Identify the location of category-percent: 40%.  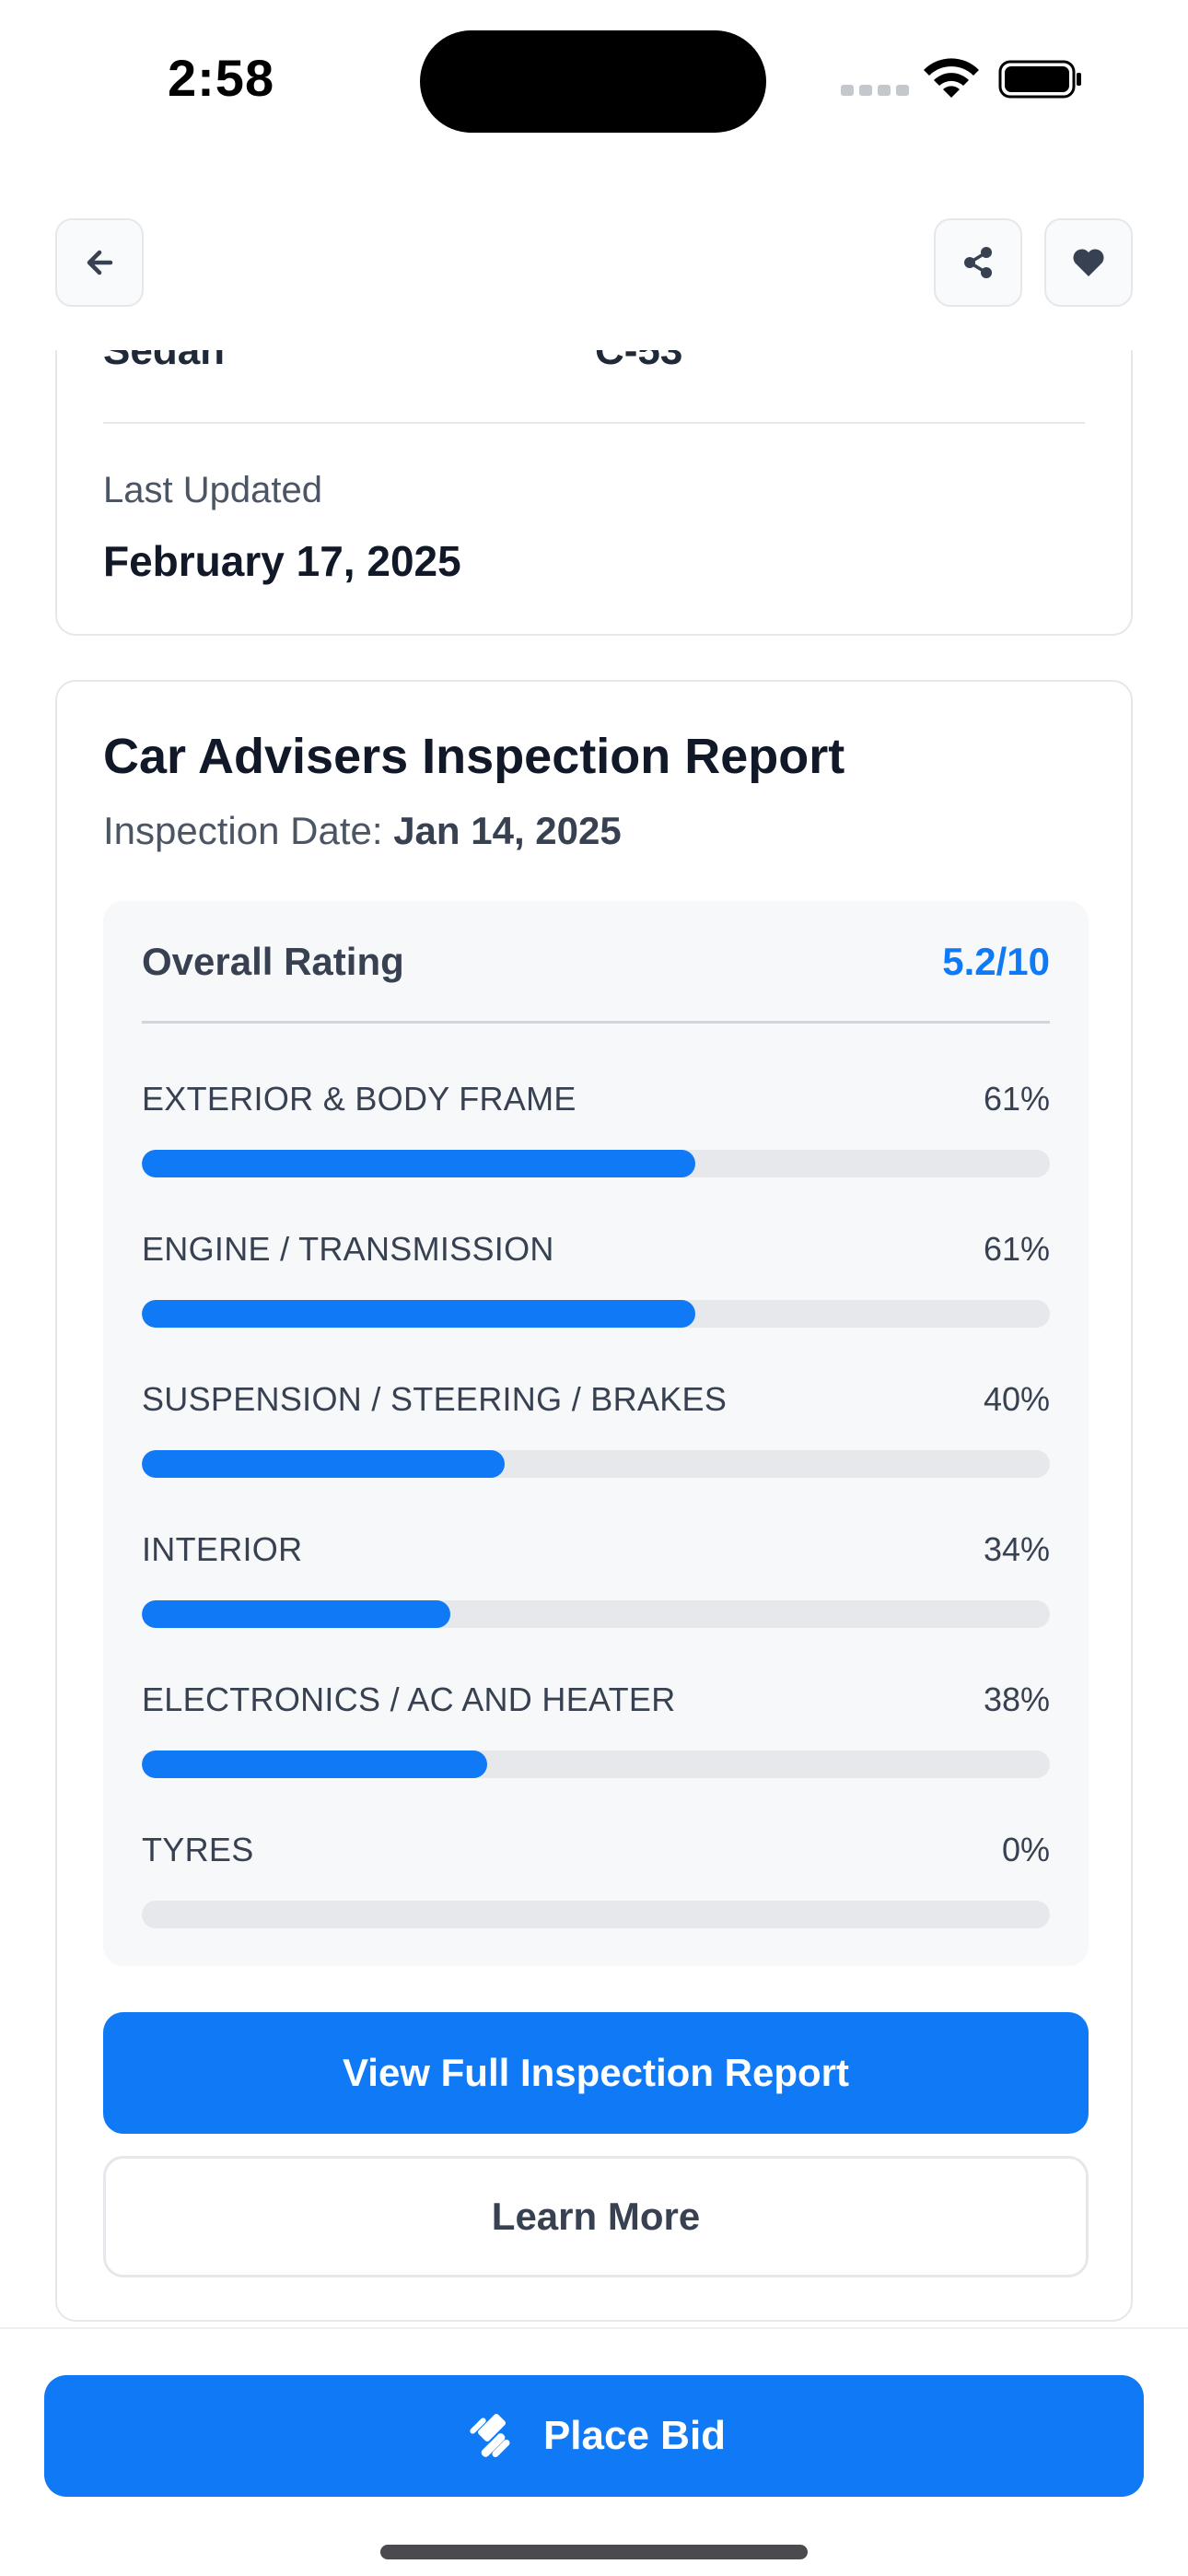
(1016, 1399).